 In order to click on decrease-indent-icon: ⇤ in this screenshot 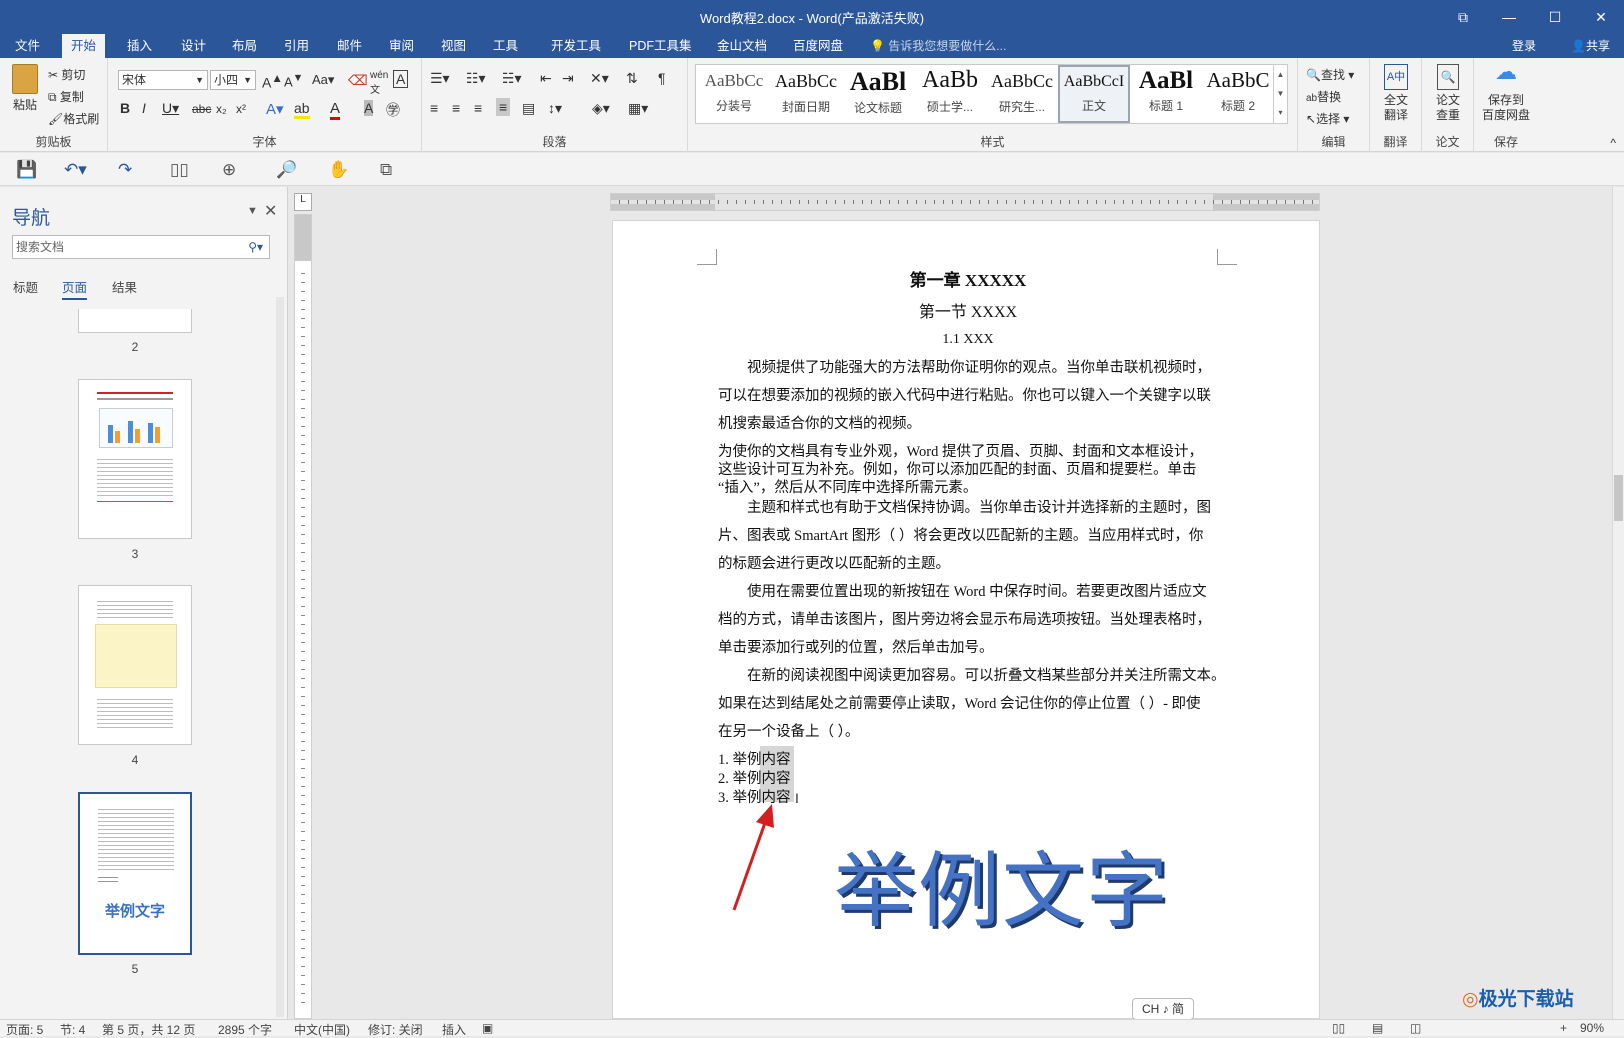, I will do `click(546, 78)`.